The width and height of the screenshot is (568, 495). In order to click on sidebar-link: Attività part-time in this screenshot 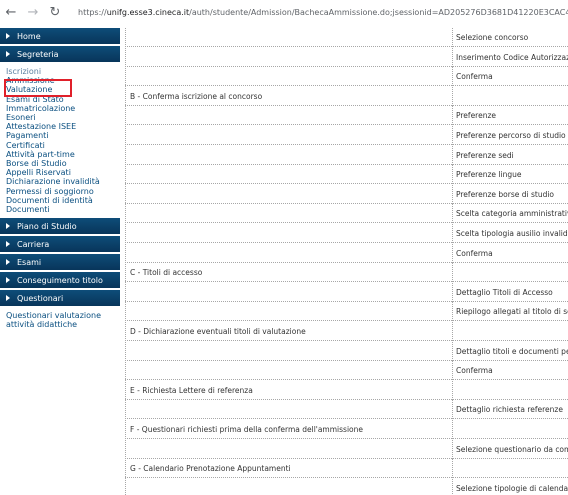, I will do `click(60, 154)`.